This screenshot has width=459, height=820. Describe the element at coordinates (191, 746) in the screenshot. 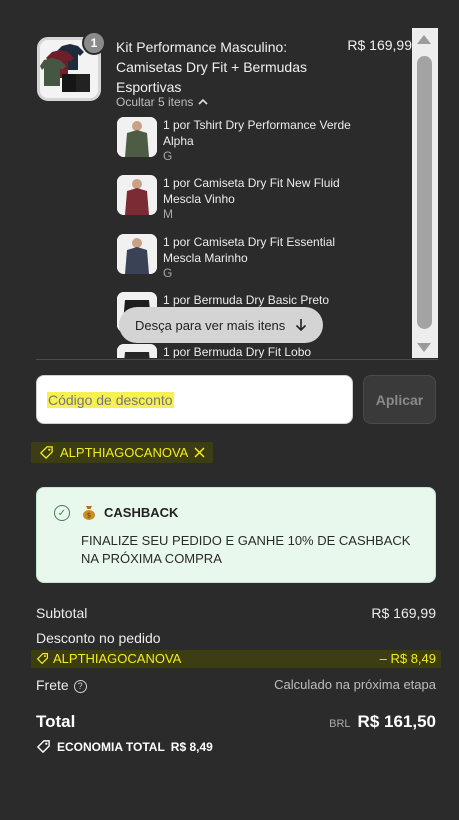

I see `savings-value: R$ 8,49` at that location.